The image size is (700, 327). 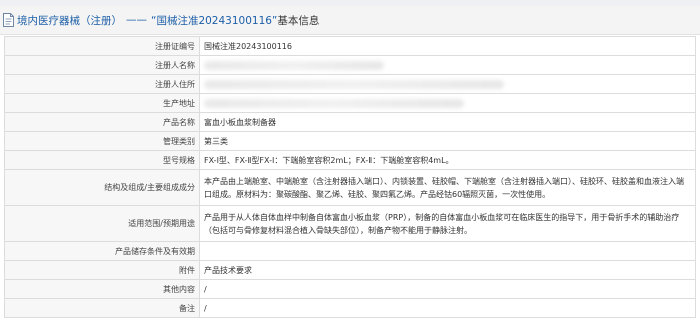 I want to click on table-row: 注册人住所, so click(x=350, y=84).